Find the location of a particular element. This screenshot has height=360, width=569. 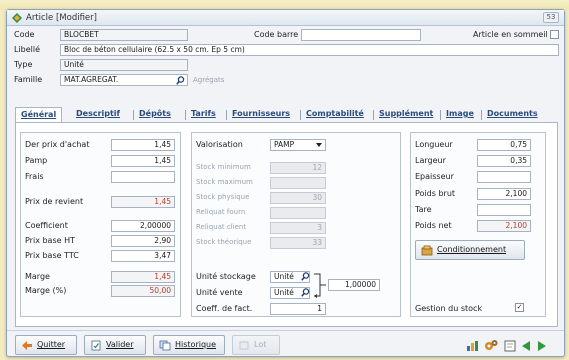

tare-label: Tare is located at coordinates (423, 209).